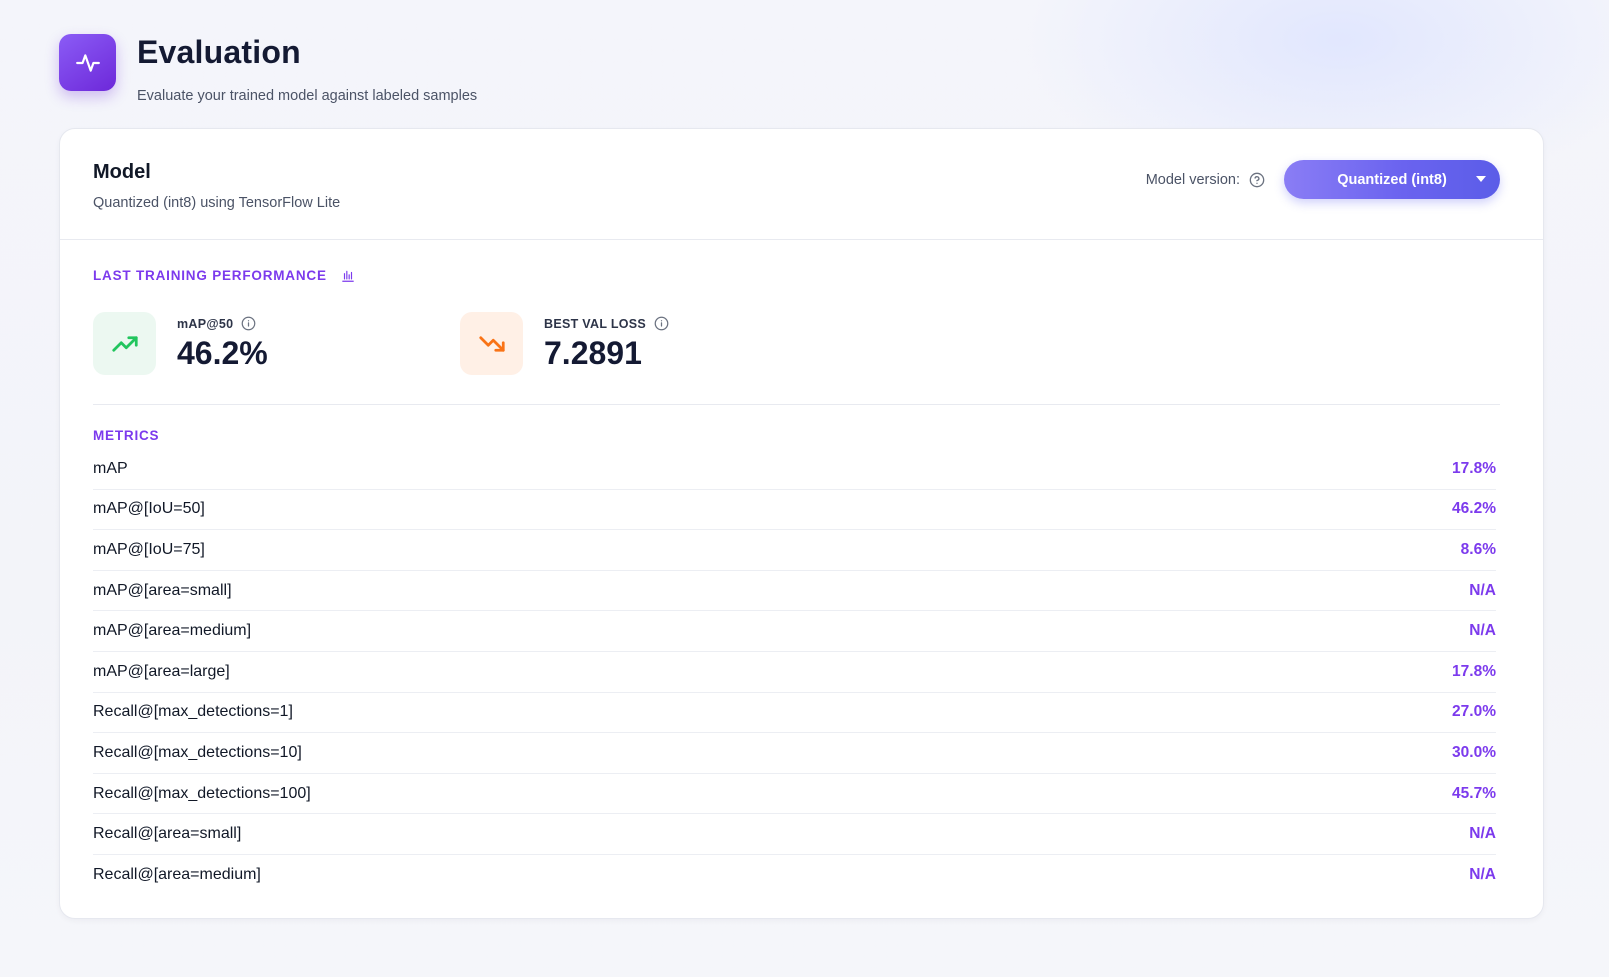 The image size is (1609, 977). What do you see at coordinates (177, 875) in the screenshot?
I see `metric-name: Recall@[area=medium]` at bounding box center [177, 875].